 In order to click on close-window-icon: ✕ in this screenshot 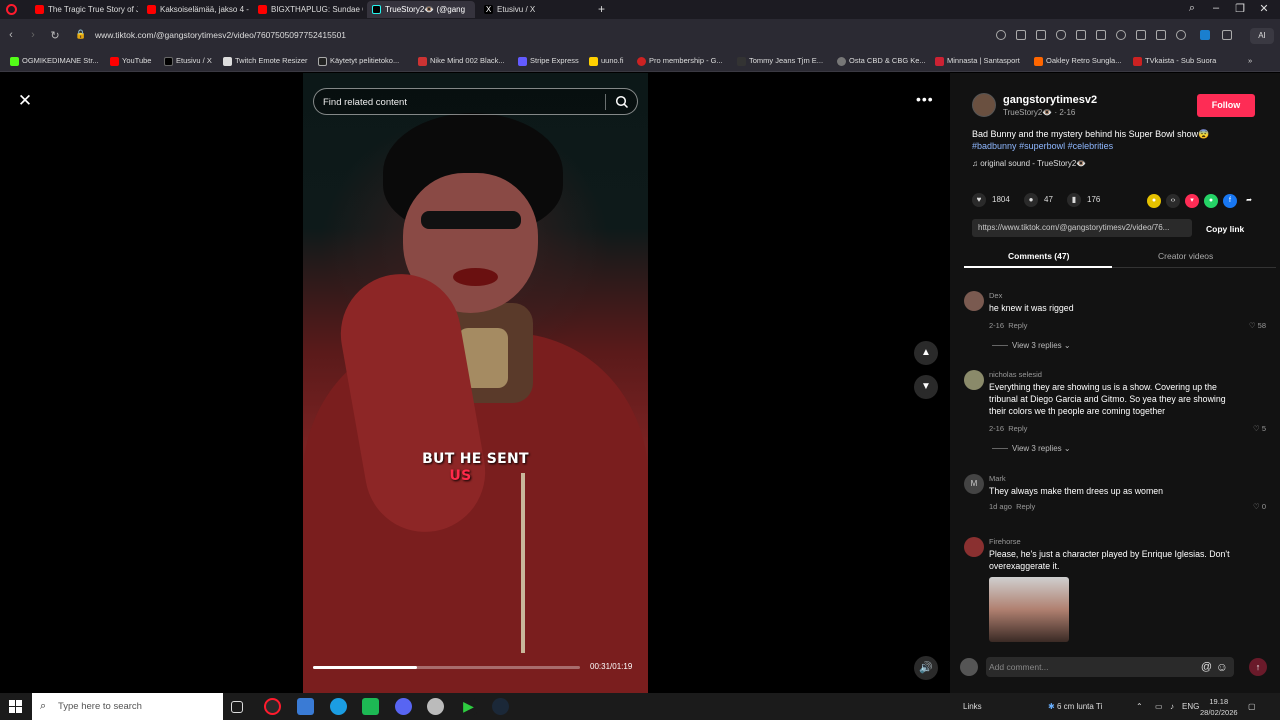, I will do `click(1264, 8)`.